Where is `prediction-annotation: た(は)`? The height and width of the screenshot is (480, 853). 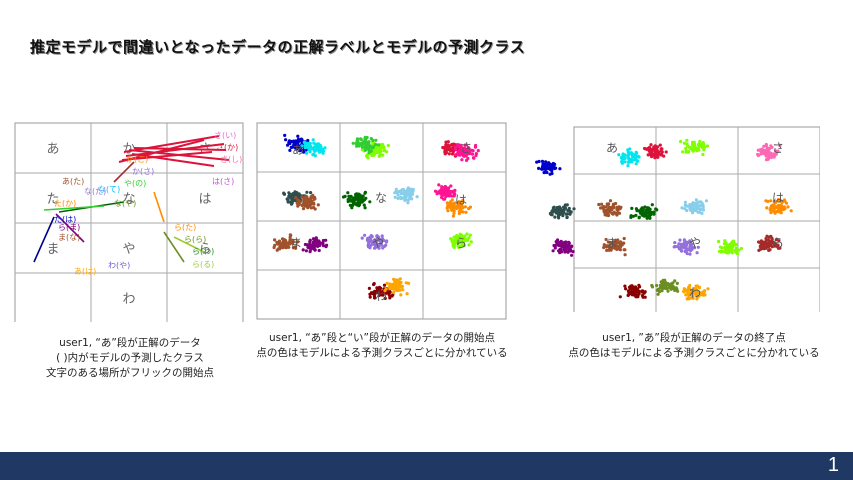 prediction-annotation: た(は) is located at coordinates (65, 219).